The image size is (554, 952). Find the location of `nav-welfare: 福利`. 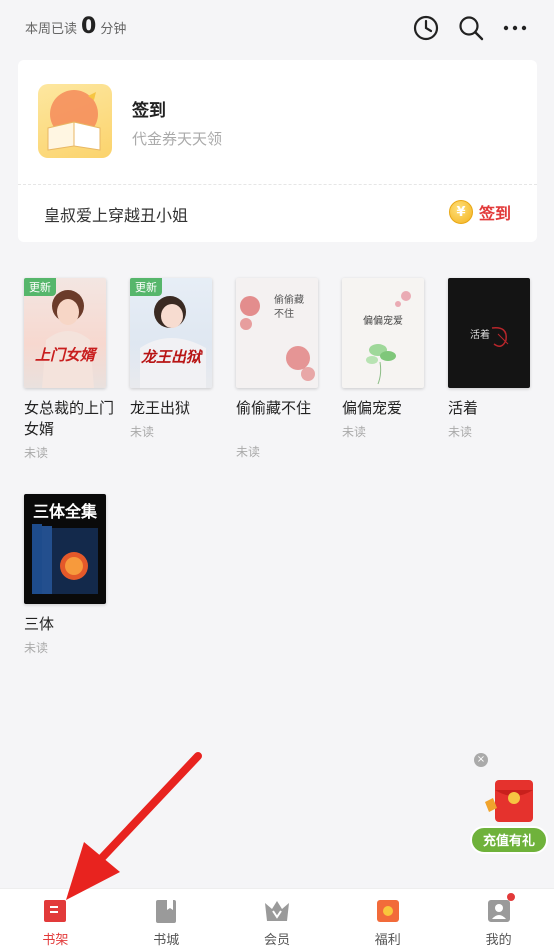

nav-welfare: 福利 is located at coordinates (387, 920).